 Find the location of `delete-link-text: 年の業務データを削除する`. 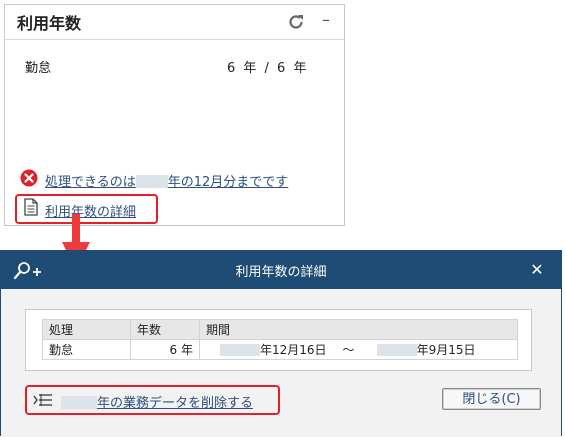

delete-link-text: 年の業務データを削除する is located at coordinates (175, 403).